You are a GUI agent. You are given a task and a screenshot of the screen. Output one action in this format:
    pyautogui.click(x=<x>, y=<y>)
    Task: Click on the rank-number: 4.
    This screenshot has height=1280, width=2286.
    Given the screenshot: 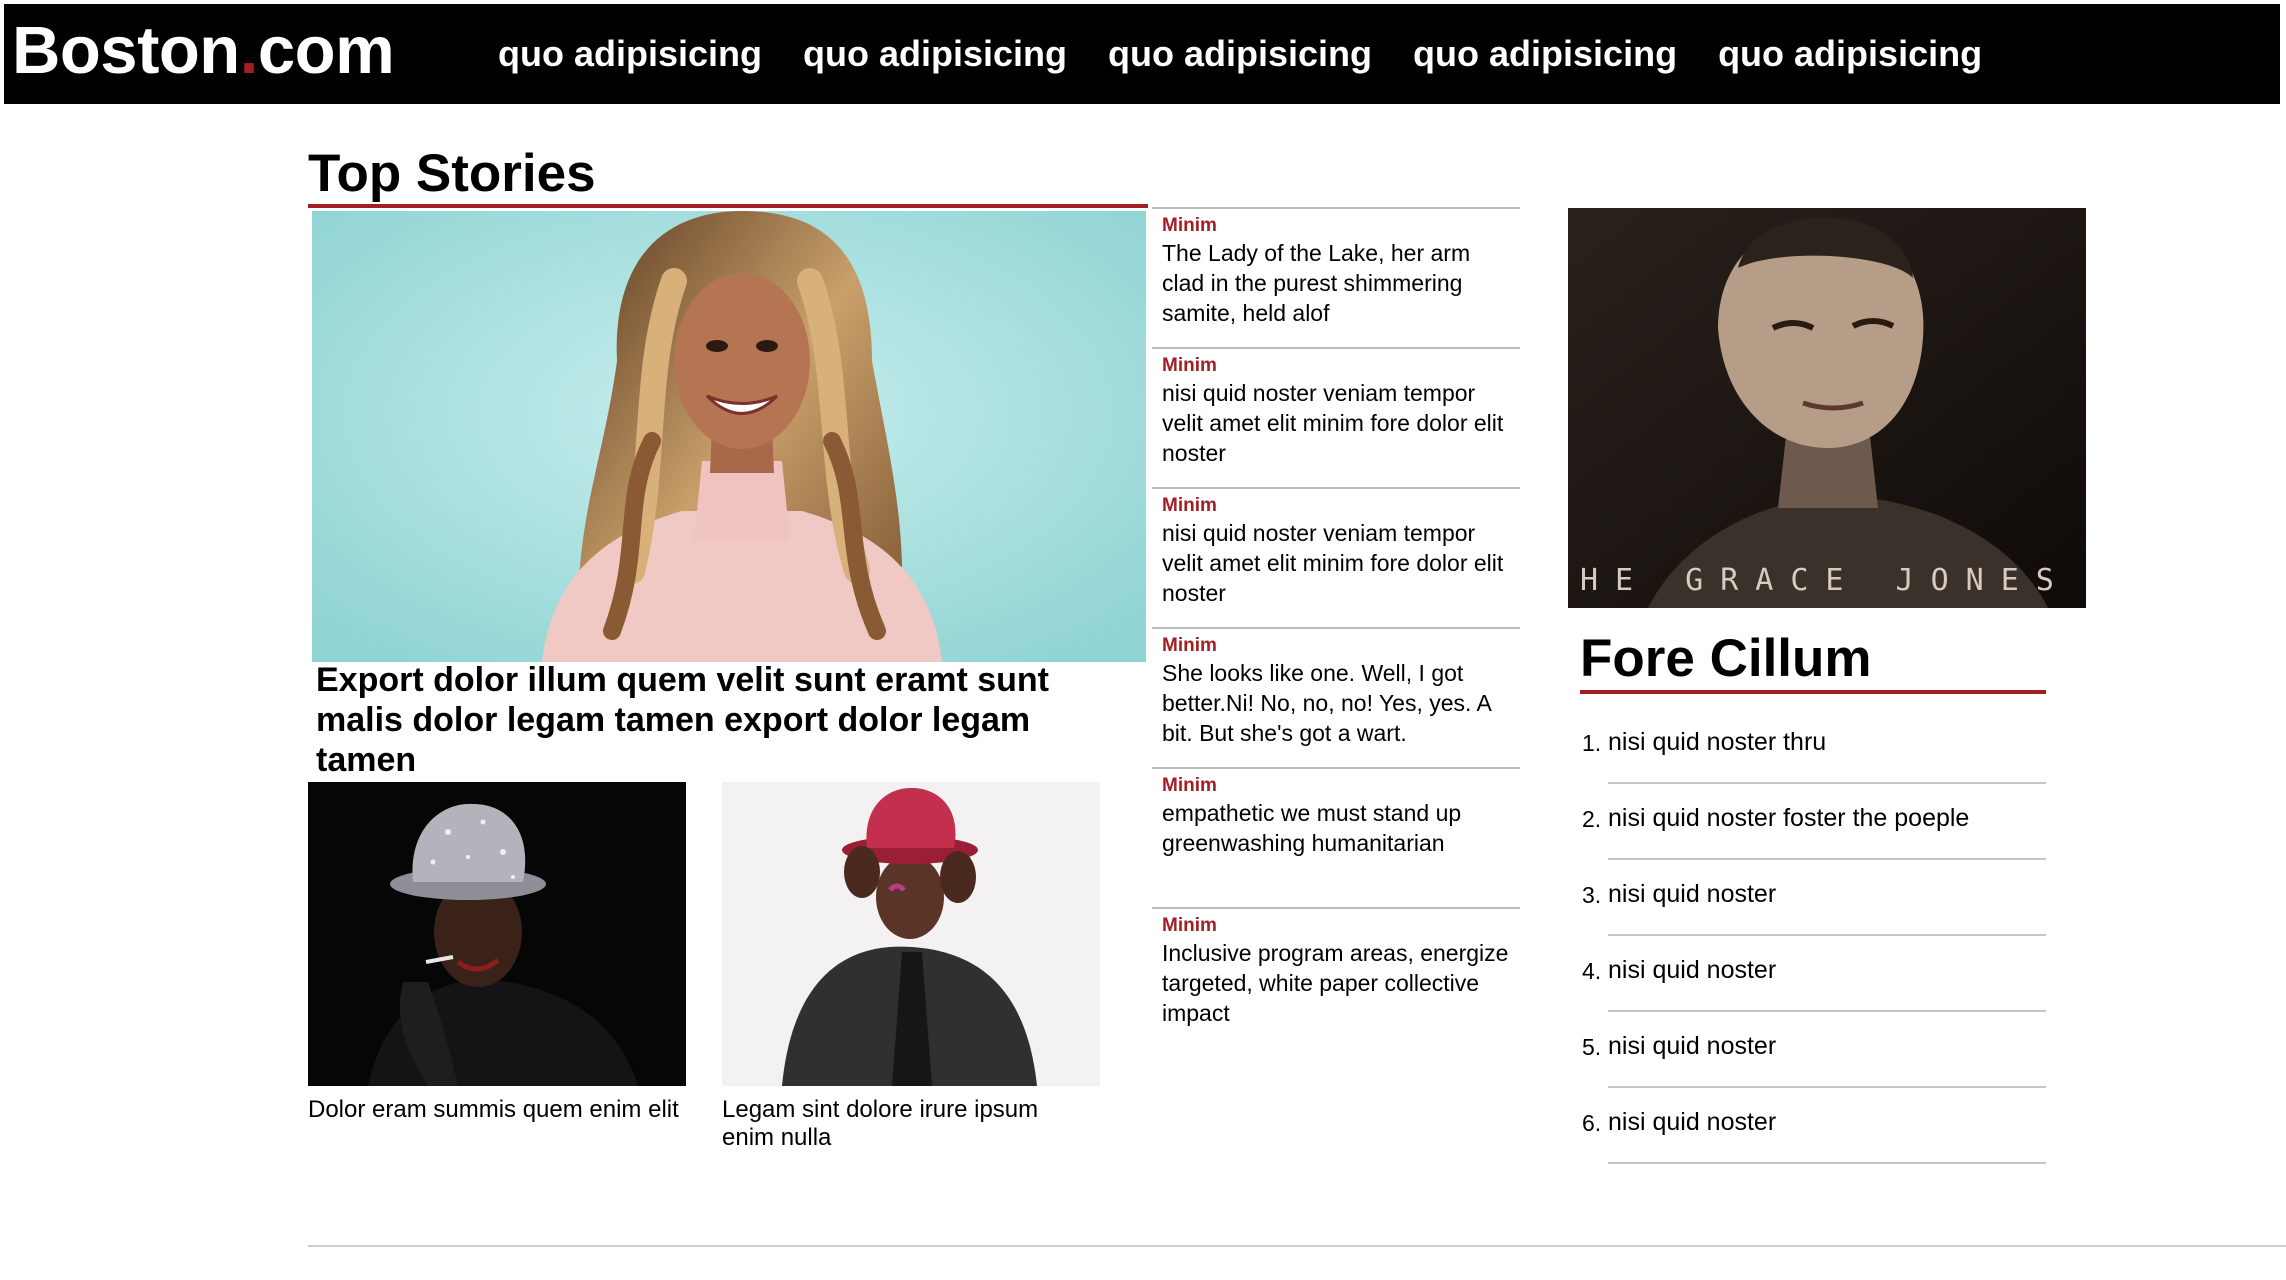 What is the action you would take?
    pyautogui.click(x=1592, y=971)
    